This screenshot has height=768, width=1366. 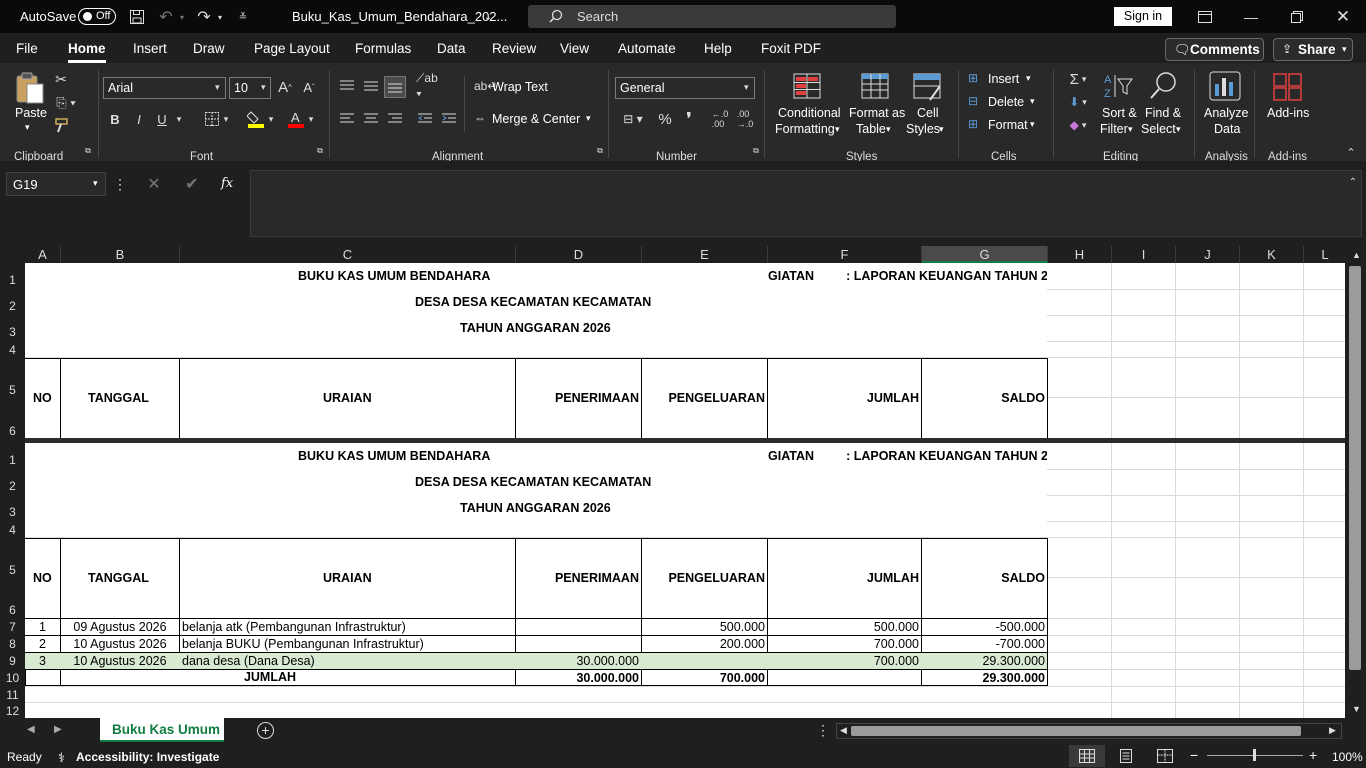 I want to click on collapse-ribbon-icon: ⌃, so click(x=1351, y=152).